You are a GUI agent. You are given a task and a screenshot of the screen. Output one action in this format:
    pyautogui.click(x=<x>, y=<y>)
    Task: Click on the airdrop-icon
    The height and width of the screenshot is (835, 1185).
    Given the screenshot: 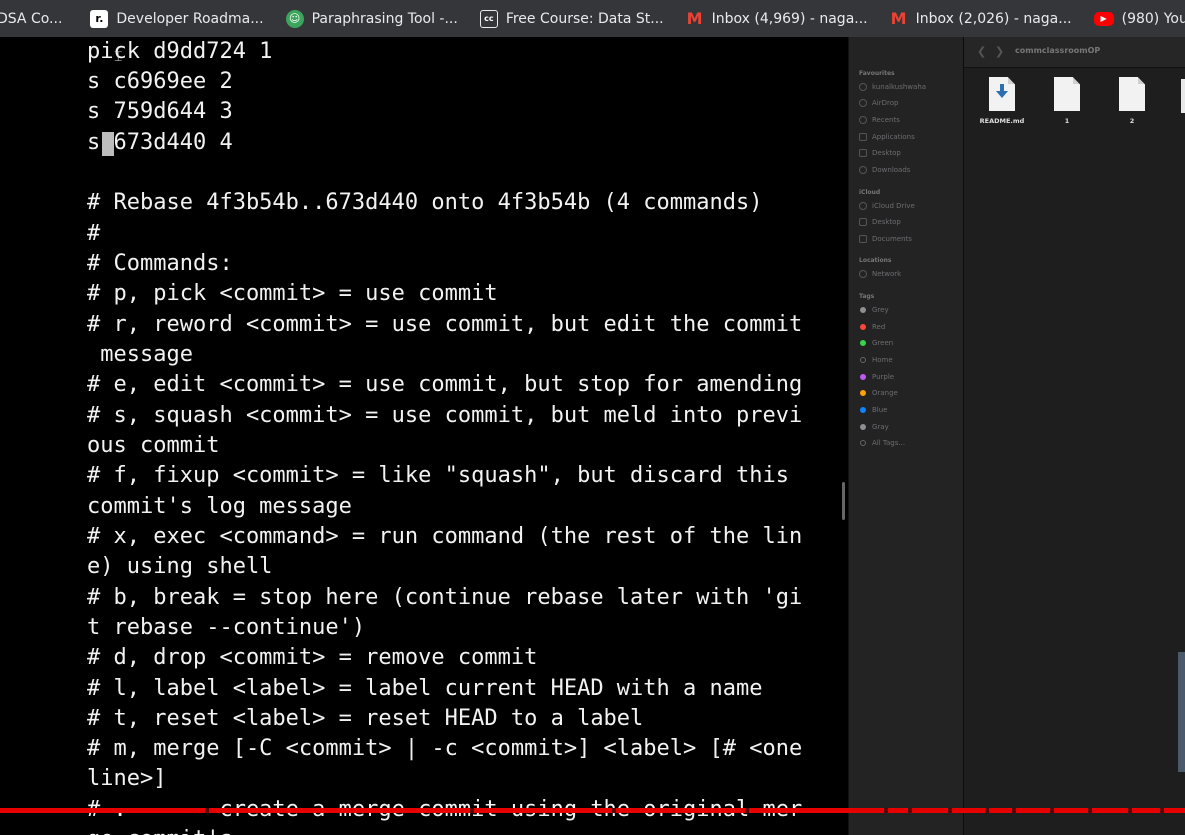 What is the action you would take?
    pyautogui.click(x=863, y=103)
    